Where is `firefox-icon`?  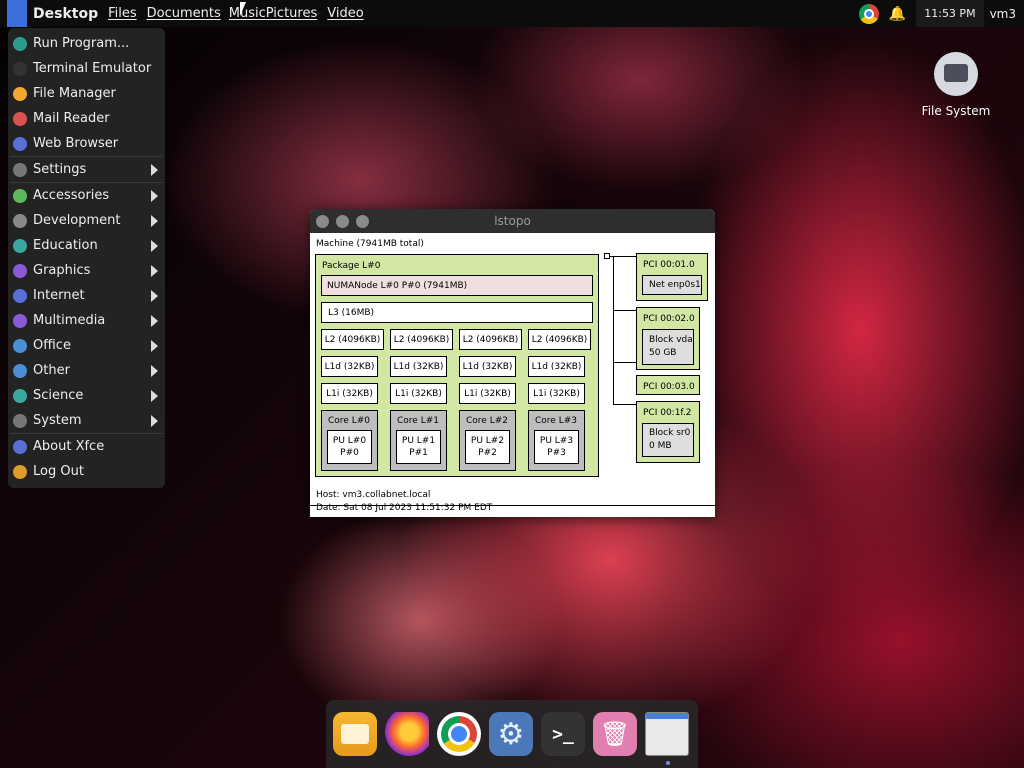 firefox-icon is located at coordinates (407, 734).